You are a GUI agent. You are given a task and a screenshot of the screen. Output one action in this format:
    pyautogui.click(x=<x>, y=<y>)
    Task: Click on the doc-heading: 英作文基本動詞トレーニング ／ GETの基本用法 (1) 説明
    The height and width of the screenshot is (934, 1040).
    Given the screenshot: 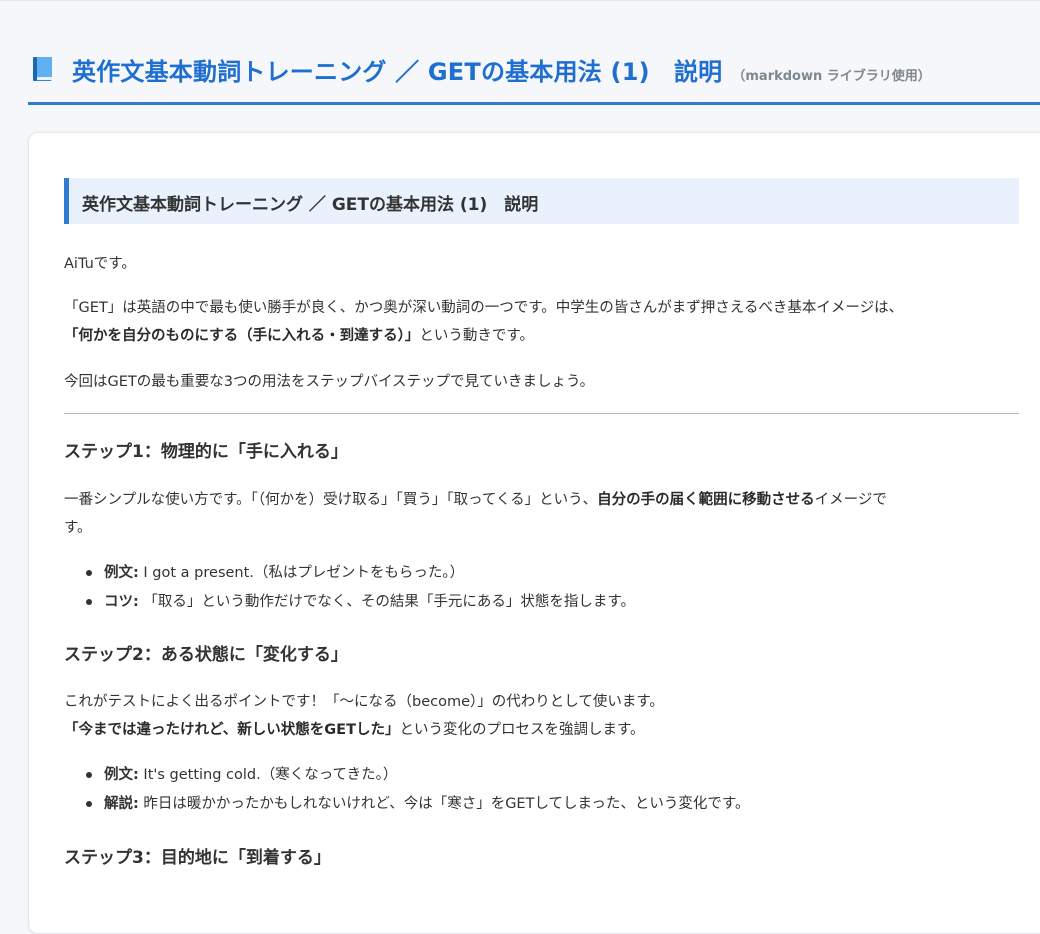 What is the action you would take?
    pyautogui.click(x=541, y=201)
    